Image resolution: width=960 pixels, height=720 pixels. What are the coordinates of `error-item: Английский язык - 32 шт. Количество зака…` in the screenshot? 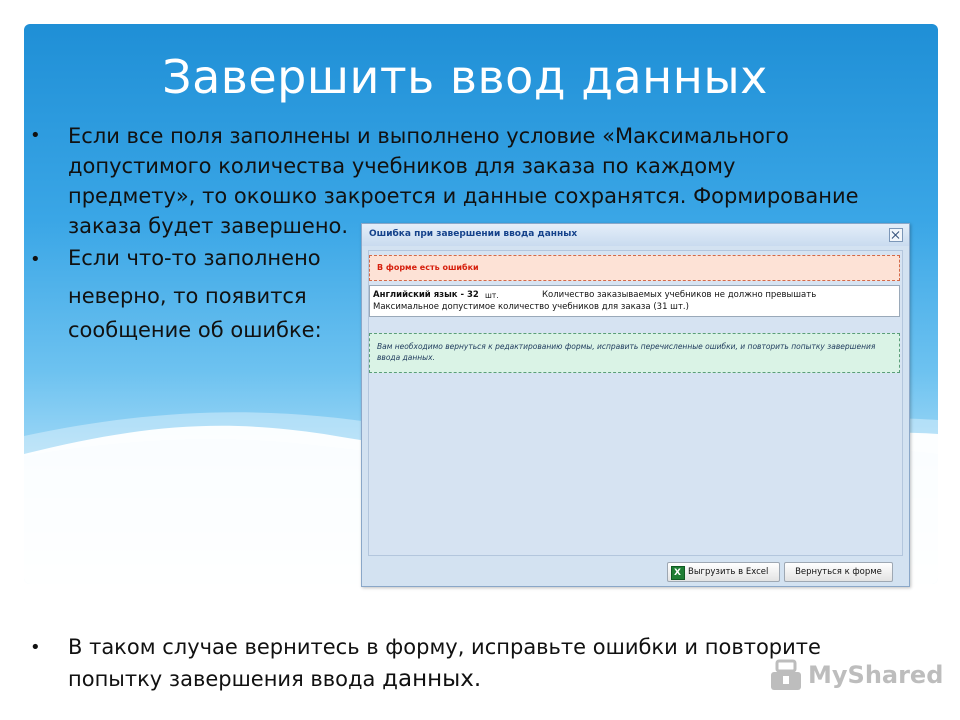 It's located at (634, 301).